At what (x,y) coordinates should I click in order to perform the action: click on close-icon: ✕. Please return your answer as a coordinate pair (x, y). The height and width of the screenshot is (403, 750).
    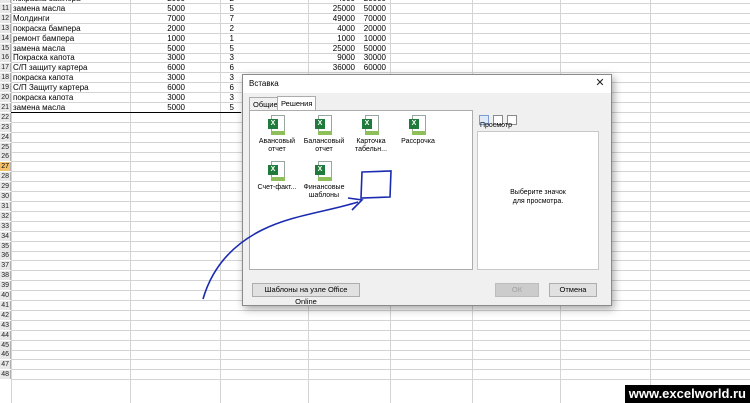
    Looking at the image, I should click on (600, 83).